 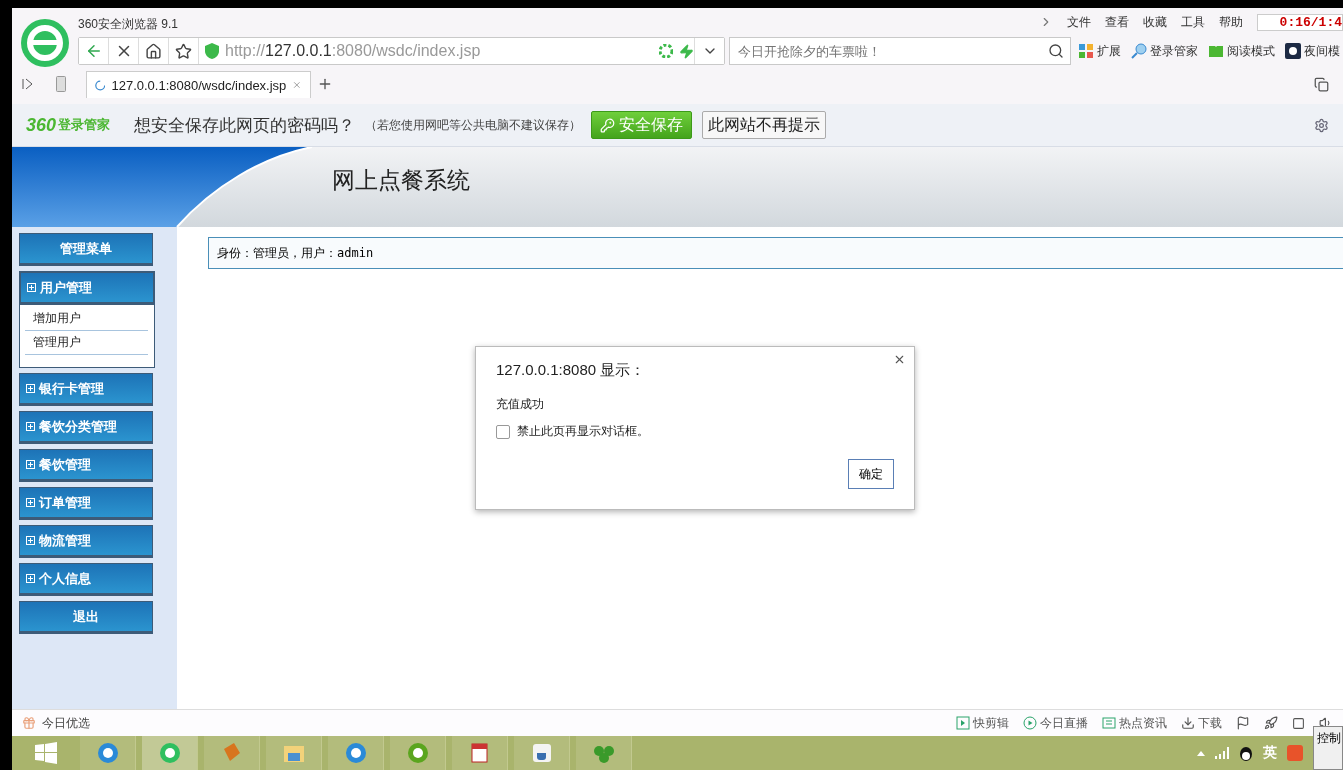 What do you see at coordinates (1222, 753) in the screenshot?
I see `network-bars-icon` at bounding box center [1222, 753].